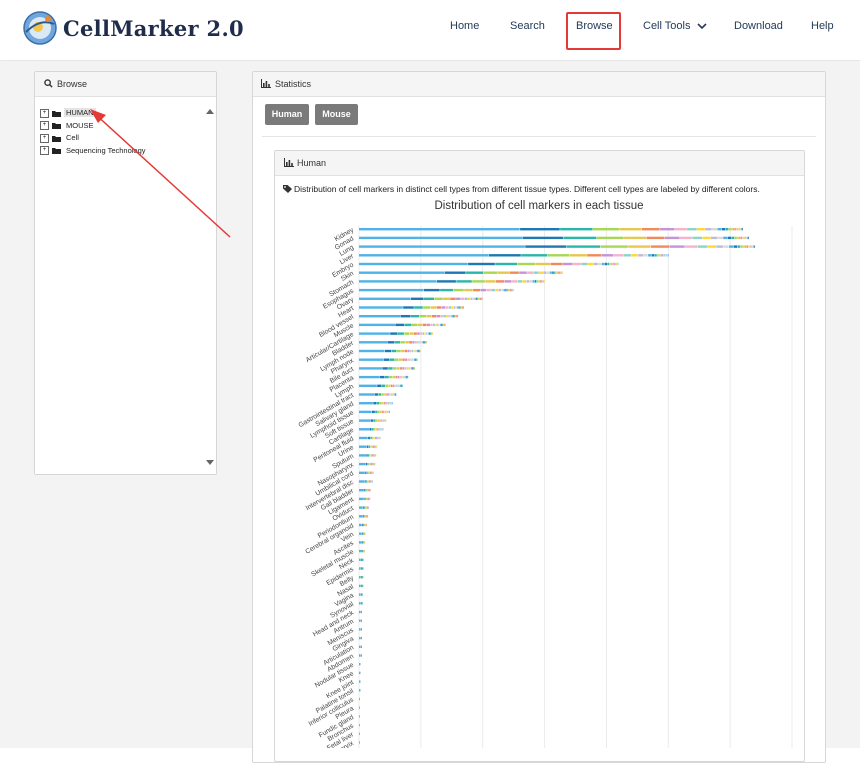 This screenshot has width=860, height=763. I want to click on bar-sputum, so click(368, 455).